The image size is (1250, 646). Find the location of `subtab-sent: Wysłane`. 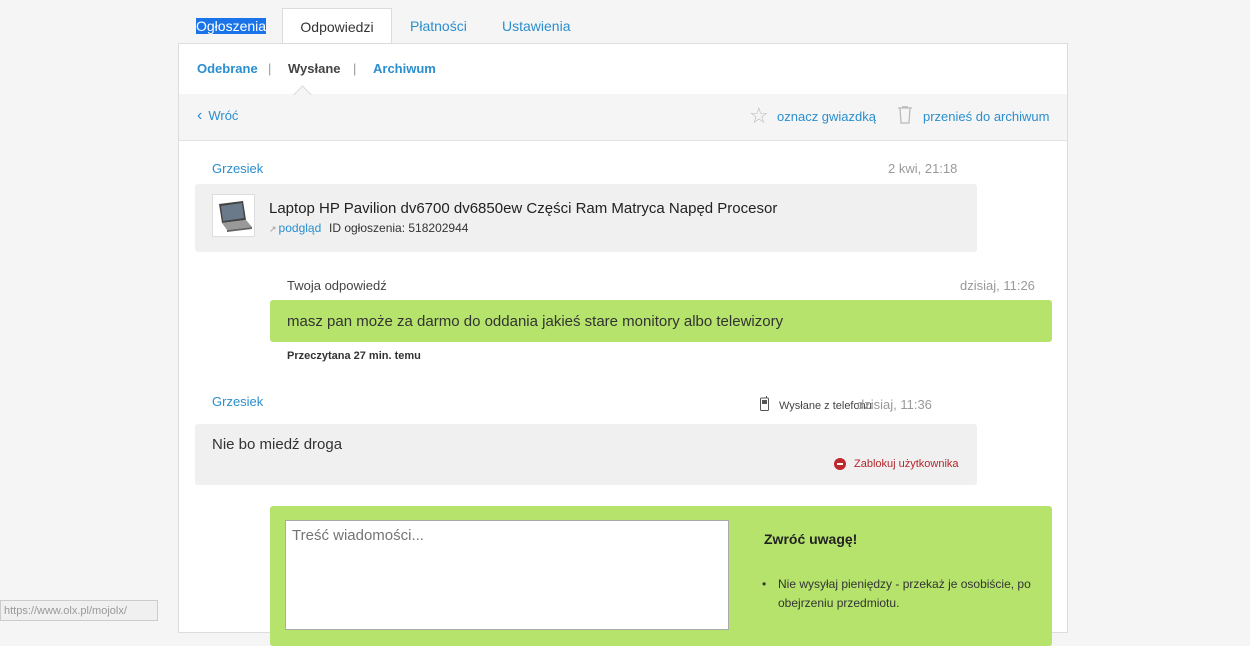

subtab-sent: Wysłane is located at coordinates (314, 68).